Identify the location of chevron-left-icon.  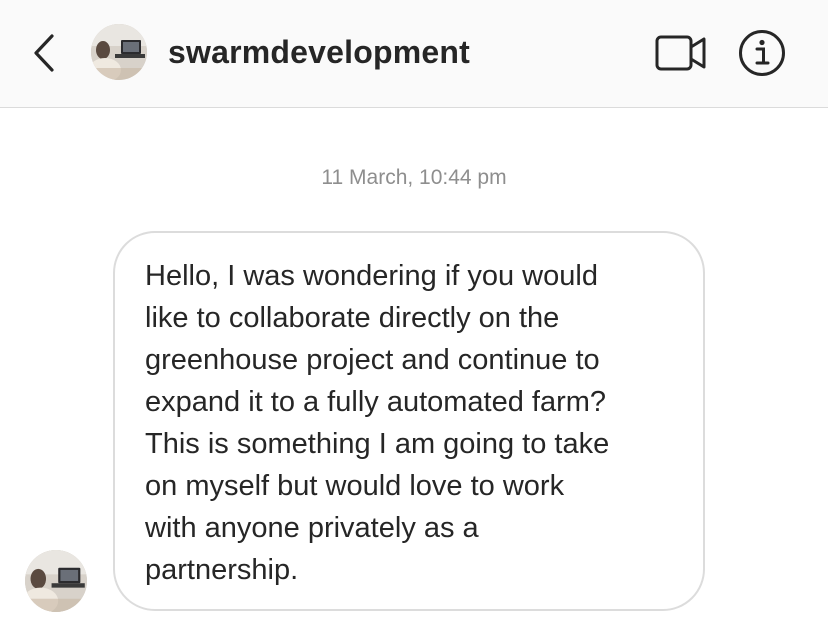
(44, 53).